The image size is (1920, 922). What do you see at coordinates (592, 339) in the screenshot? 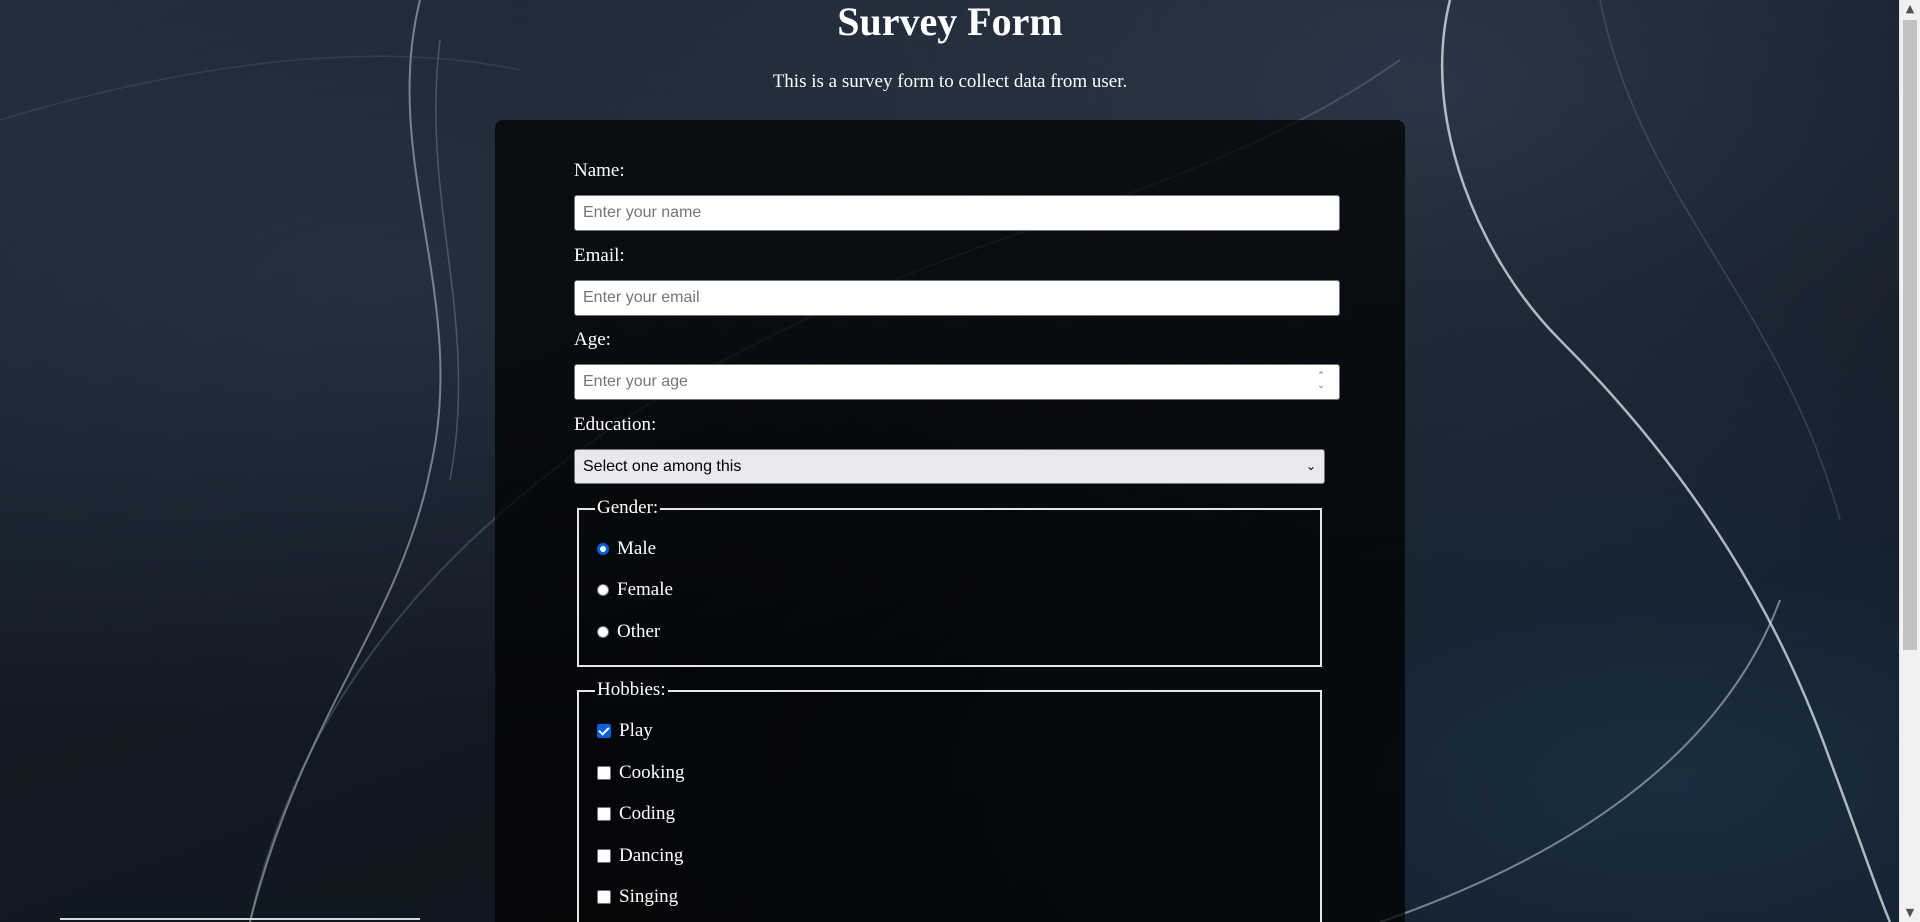
I see `age-label: Age:` at bounding box center [592, 339].